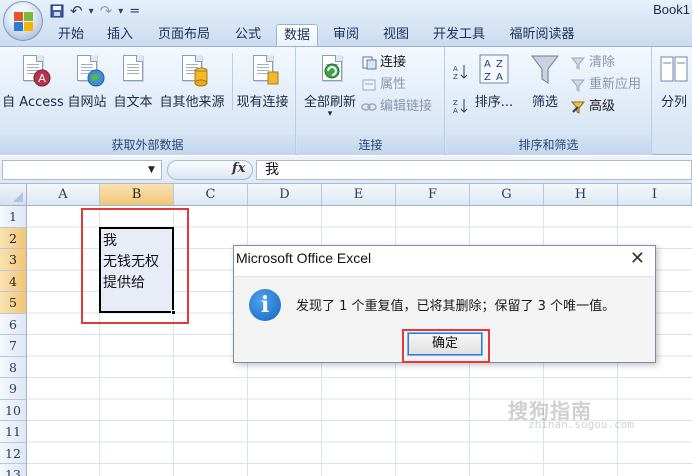 Image resolution: width=692 pixels, height=476 pixels. Describe the element at coordinates (433, 195) in the screenshot. I see `column-header: F` at that location.